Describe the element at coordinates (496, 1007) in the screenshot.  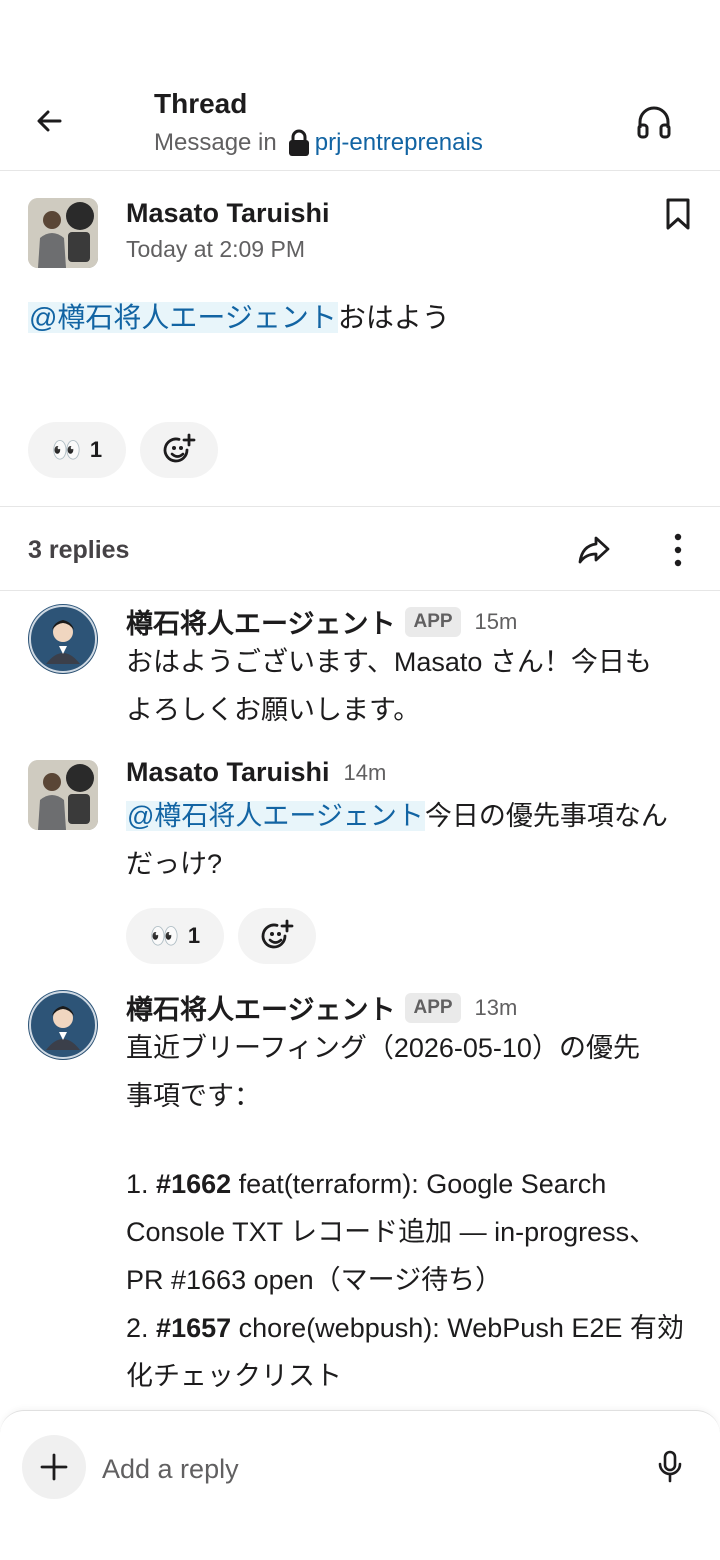
I see `message-timestamp: 13m` at that location.